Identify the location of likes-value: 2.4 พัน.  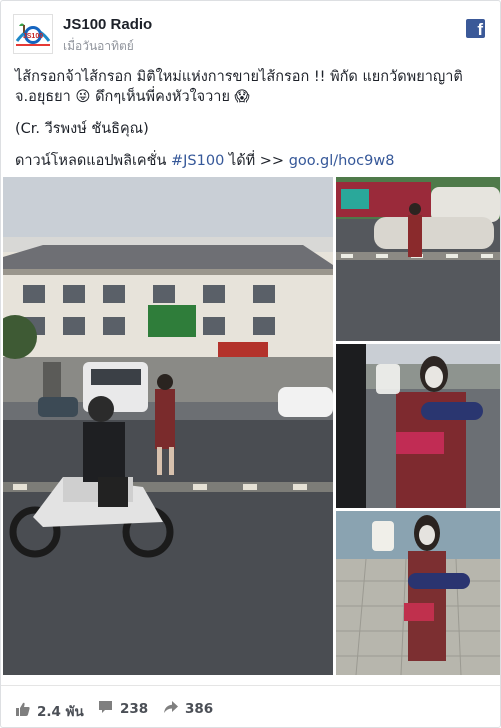
(60, 712).